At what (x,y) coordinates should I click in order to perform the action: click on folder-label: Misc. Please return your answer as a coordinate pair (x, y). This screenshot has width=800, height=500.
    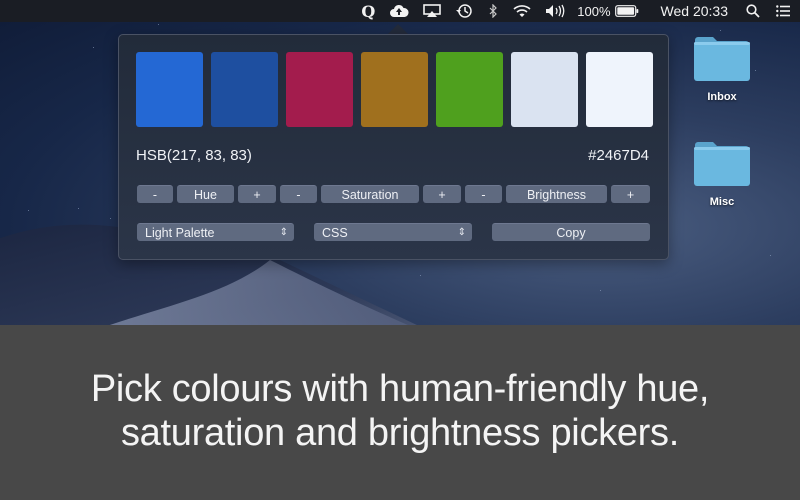
    Looking at the image, I should click on (722, 202).